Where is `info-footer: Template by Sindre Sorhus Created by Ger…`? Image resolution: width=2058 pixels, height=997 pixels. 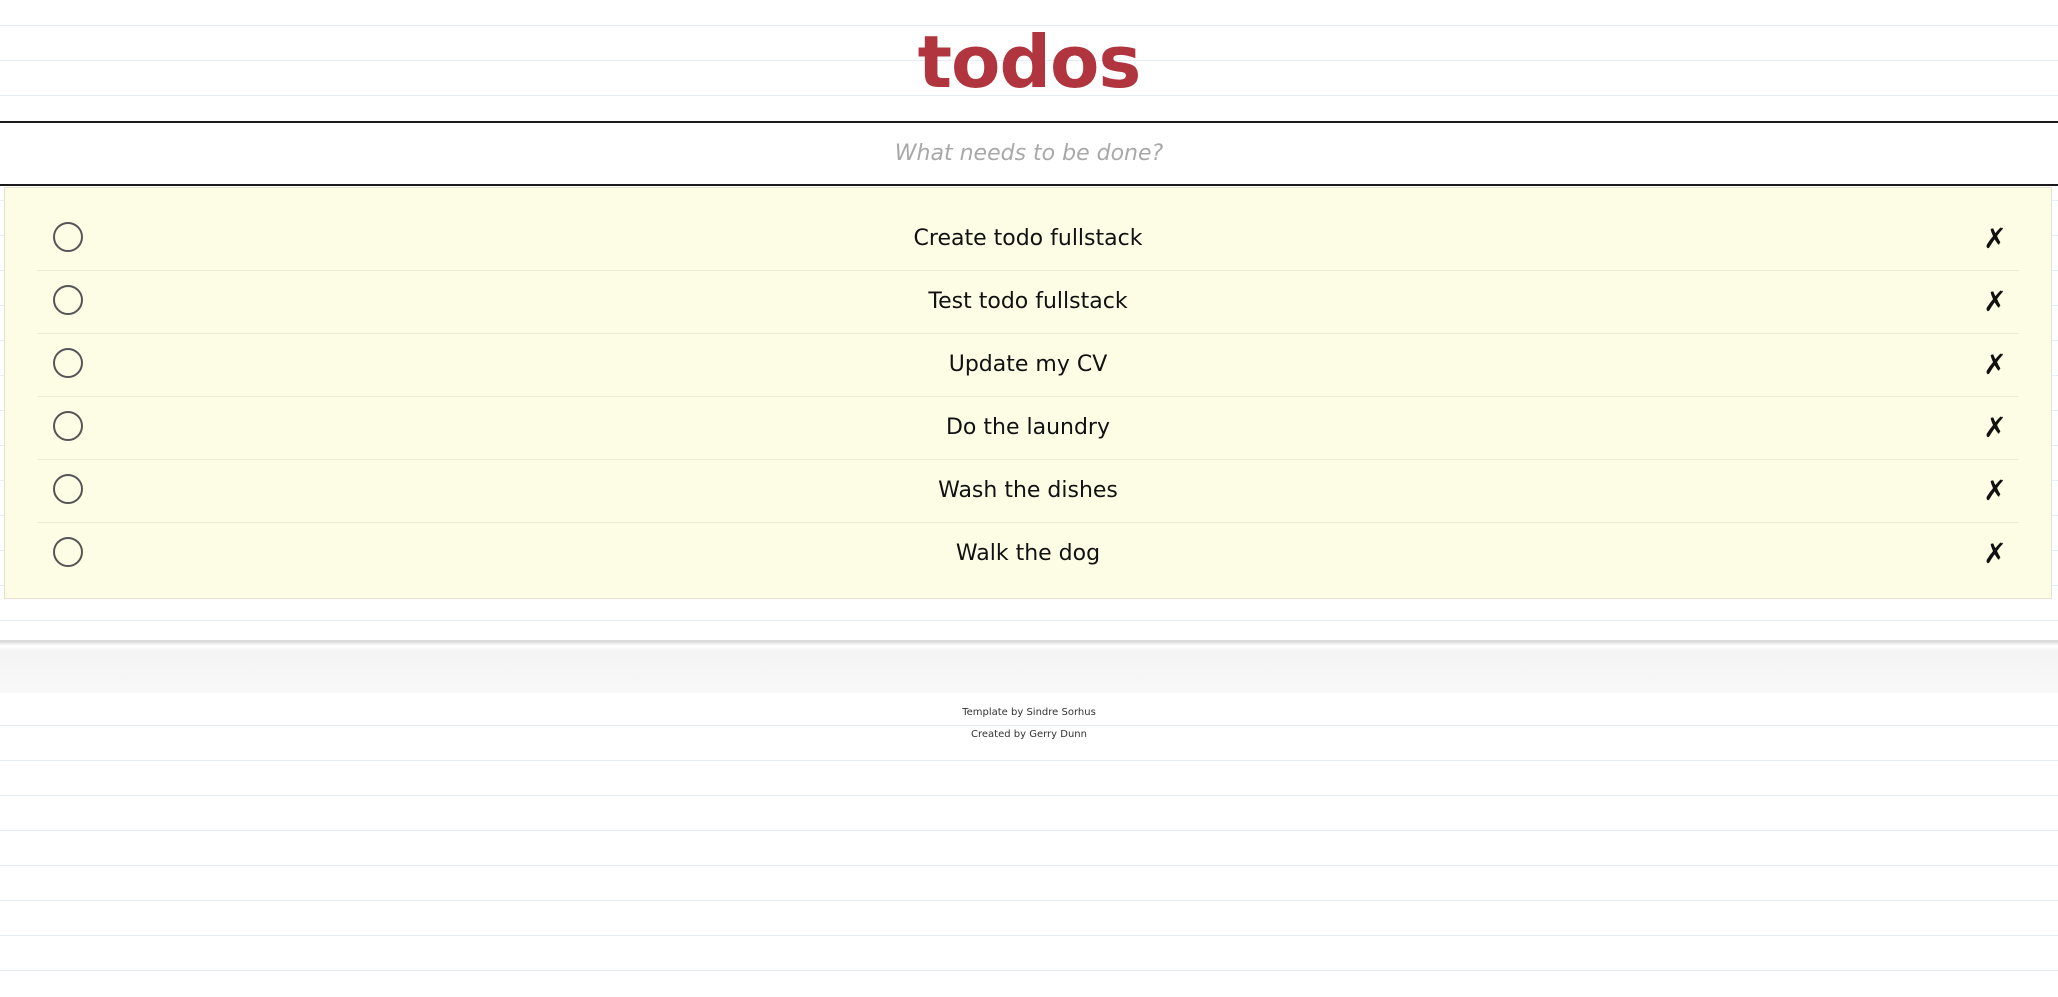 info-footer: Template by Sindre Sorhus Created by Ger… is located at coordinates (1029, 724).